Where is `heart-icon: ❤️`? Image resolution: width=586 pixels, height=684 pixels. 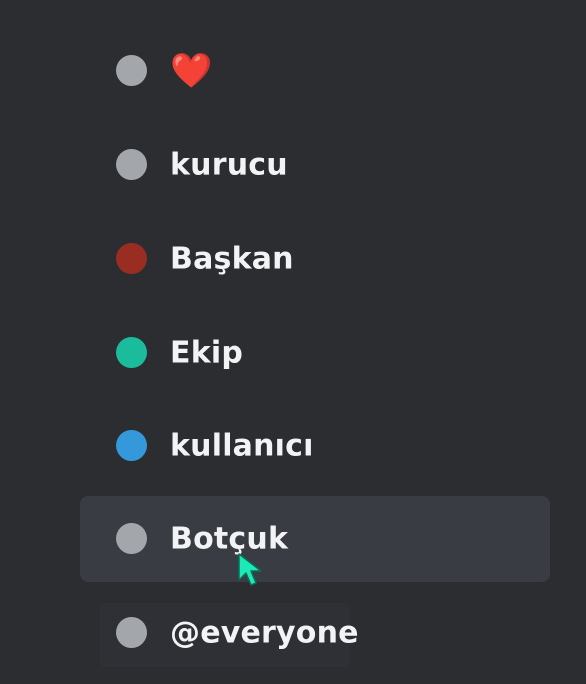 heart-icon: ❤️ is located at coordinates (191, 71).